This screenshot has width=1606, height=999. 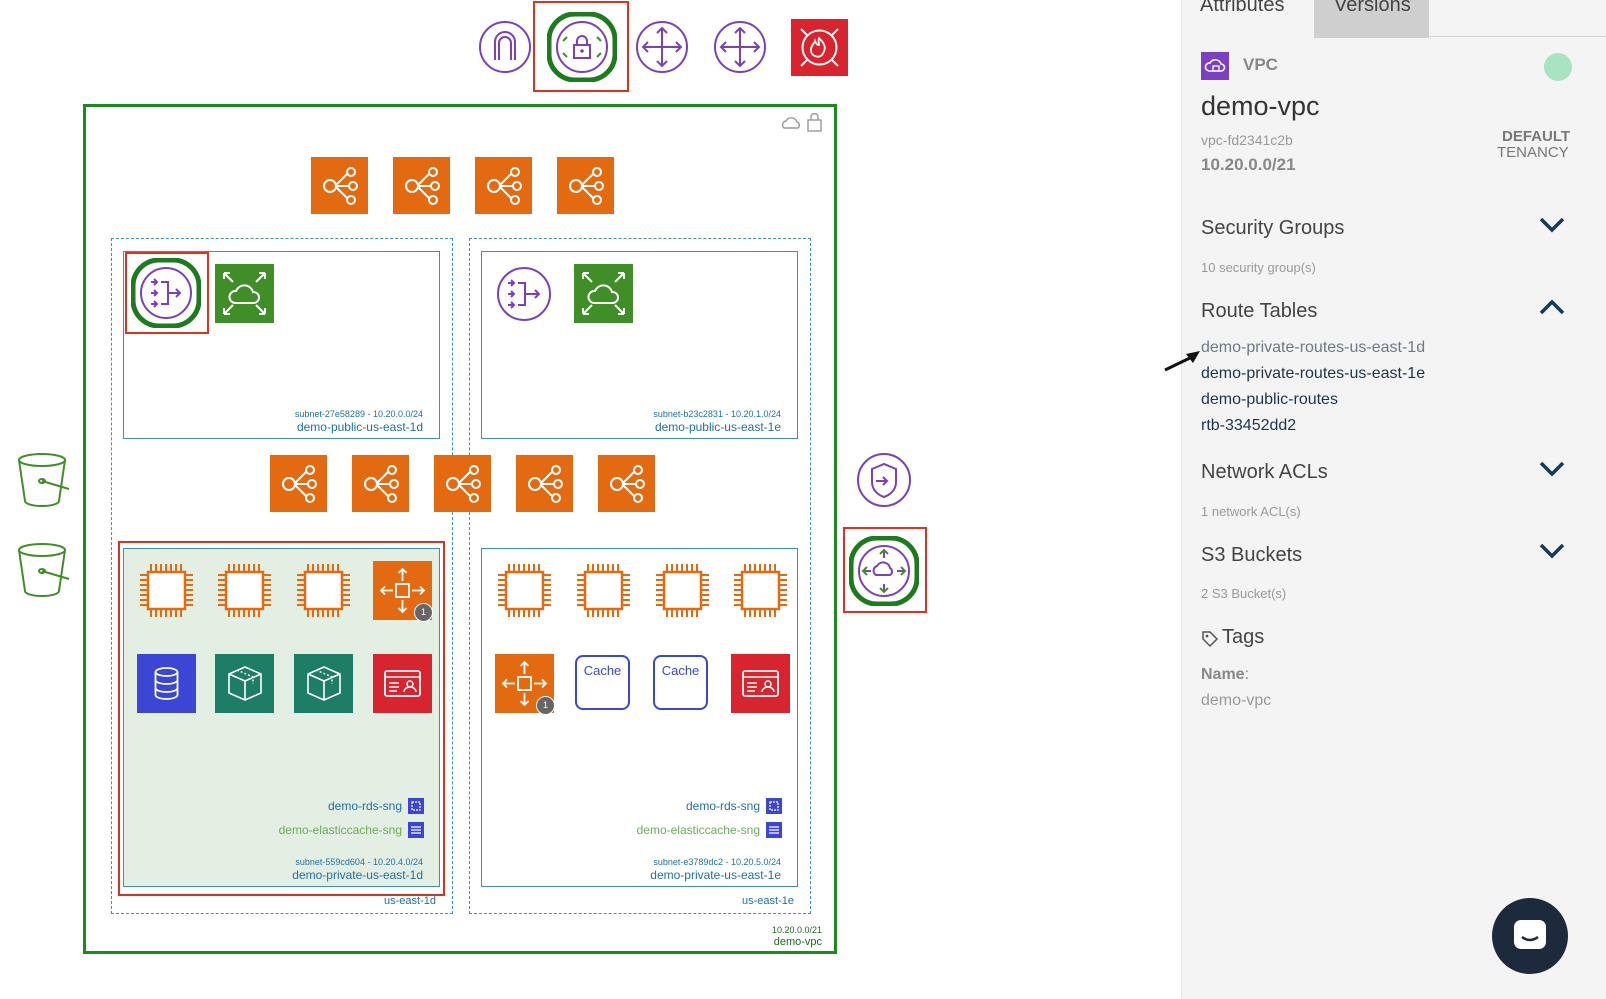 What do you see at coordinates (819, 47) in the screenshot?
I see `firewall-icon` at bounding box center [819, 47].